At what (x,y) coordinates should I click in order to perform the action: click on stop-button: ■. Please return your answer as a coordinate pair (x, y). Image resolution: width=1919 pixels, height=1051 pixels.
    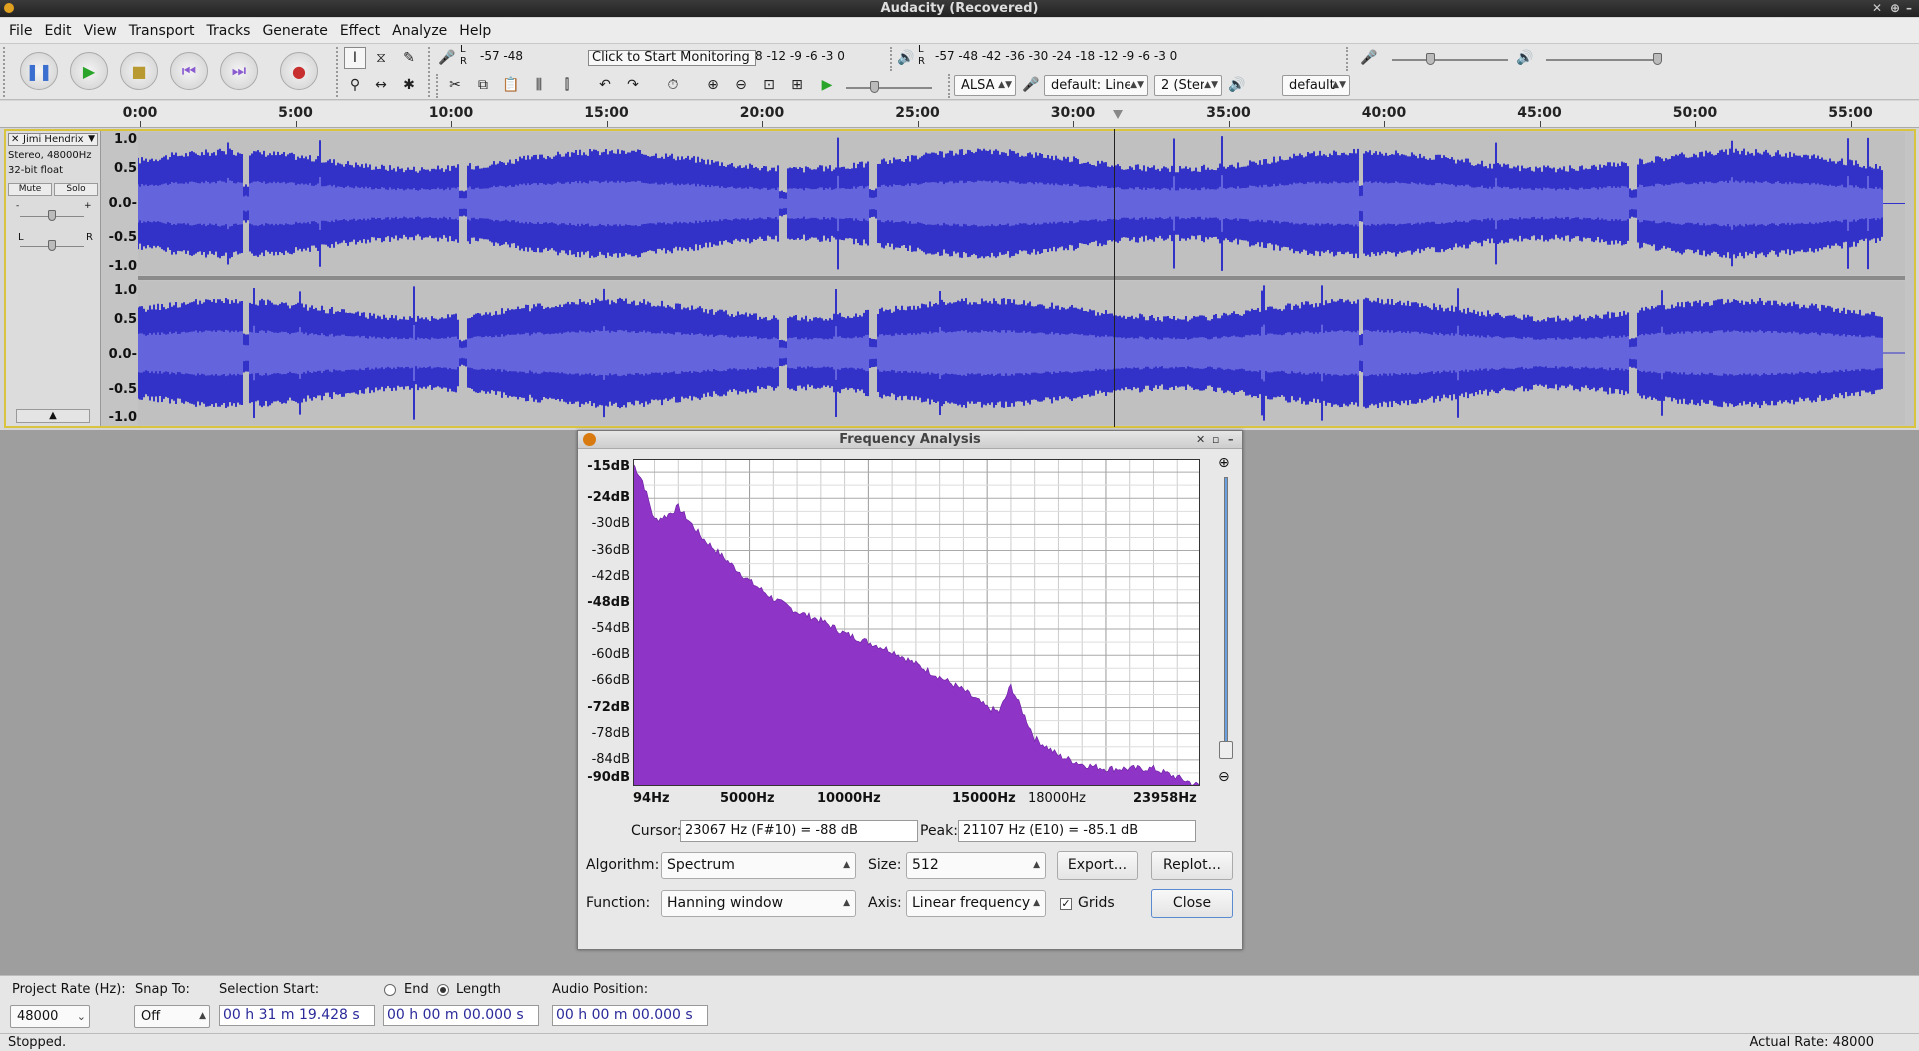
    Looking at the image, I should click on (139, 71).